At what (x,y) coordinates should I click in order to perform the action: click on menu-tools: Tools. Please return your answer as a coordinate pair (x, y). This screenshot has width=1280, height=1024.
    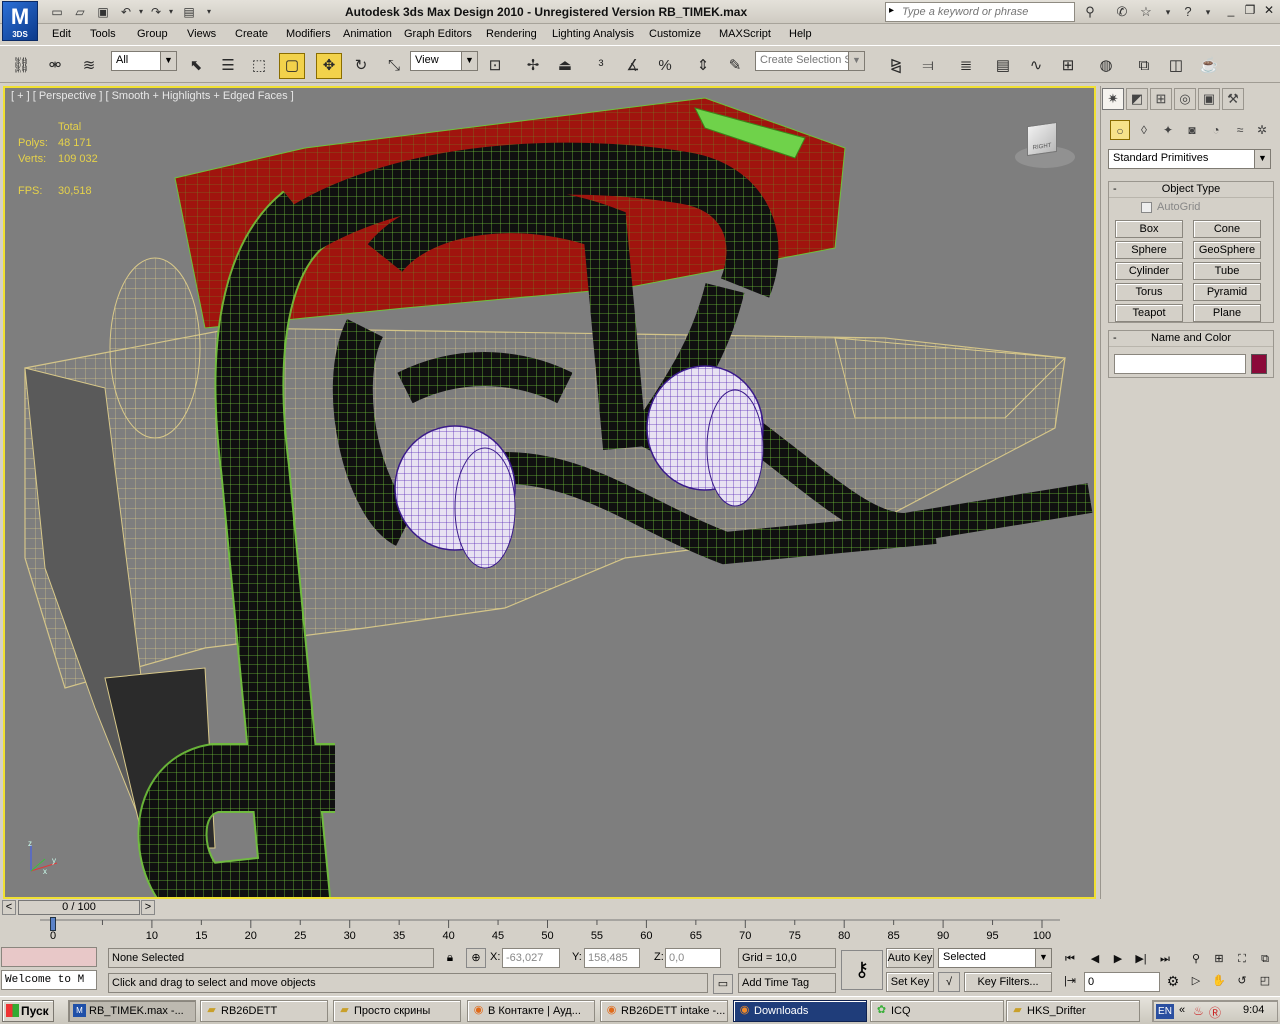
    Looking at the image, I should click on (103, 34).